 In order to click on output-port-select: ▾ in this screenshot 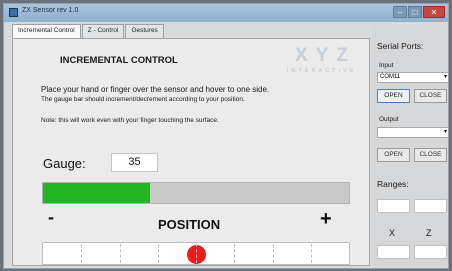, I will do `click(412, 132)`.